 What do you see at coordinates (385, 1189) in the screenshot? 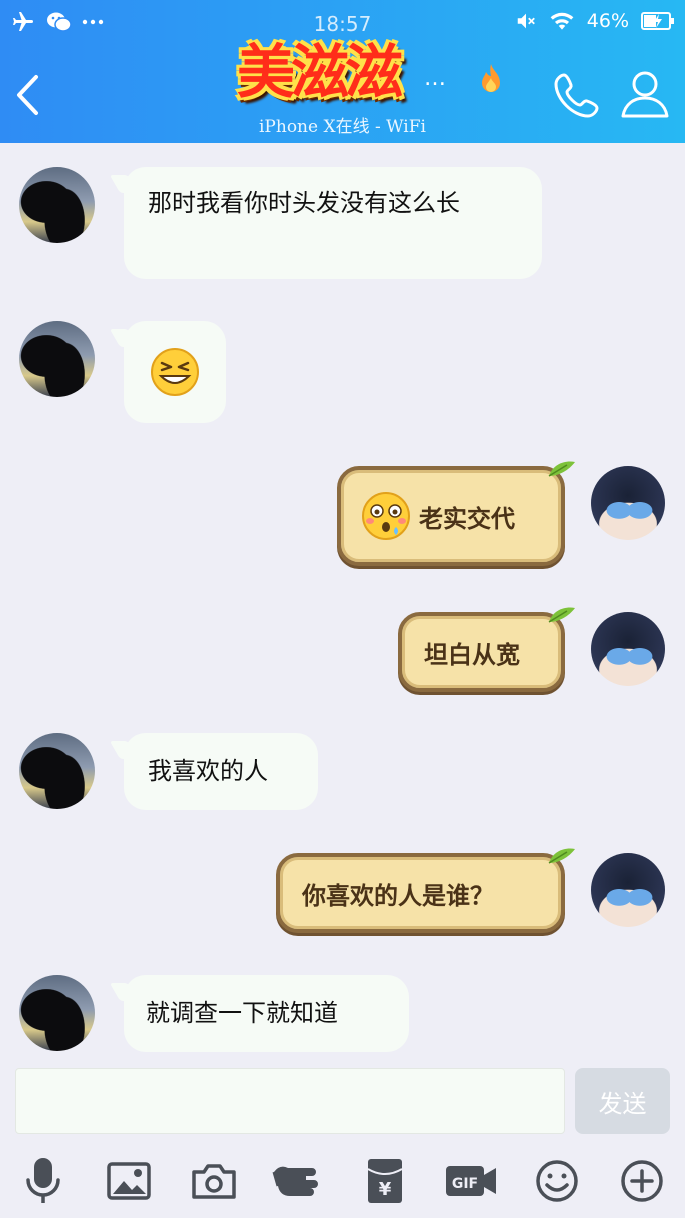
I see `red-packet-symbol: ¥` at bounding box center [385, 1189].